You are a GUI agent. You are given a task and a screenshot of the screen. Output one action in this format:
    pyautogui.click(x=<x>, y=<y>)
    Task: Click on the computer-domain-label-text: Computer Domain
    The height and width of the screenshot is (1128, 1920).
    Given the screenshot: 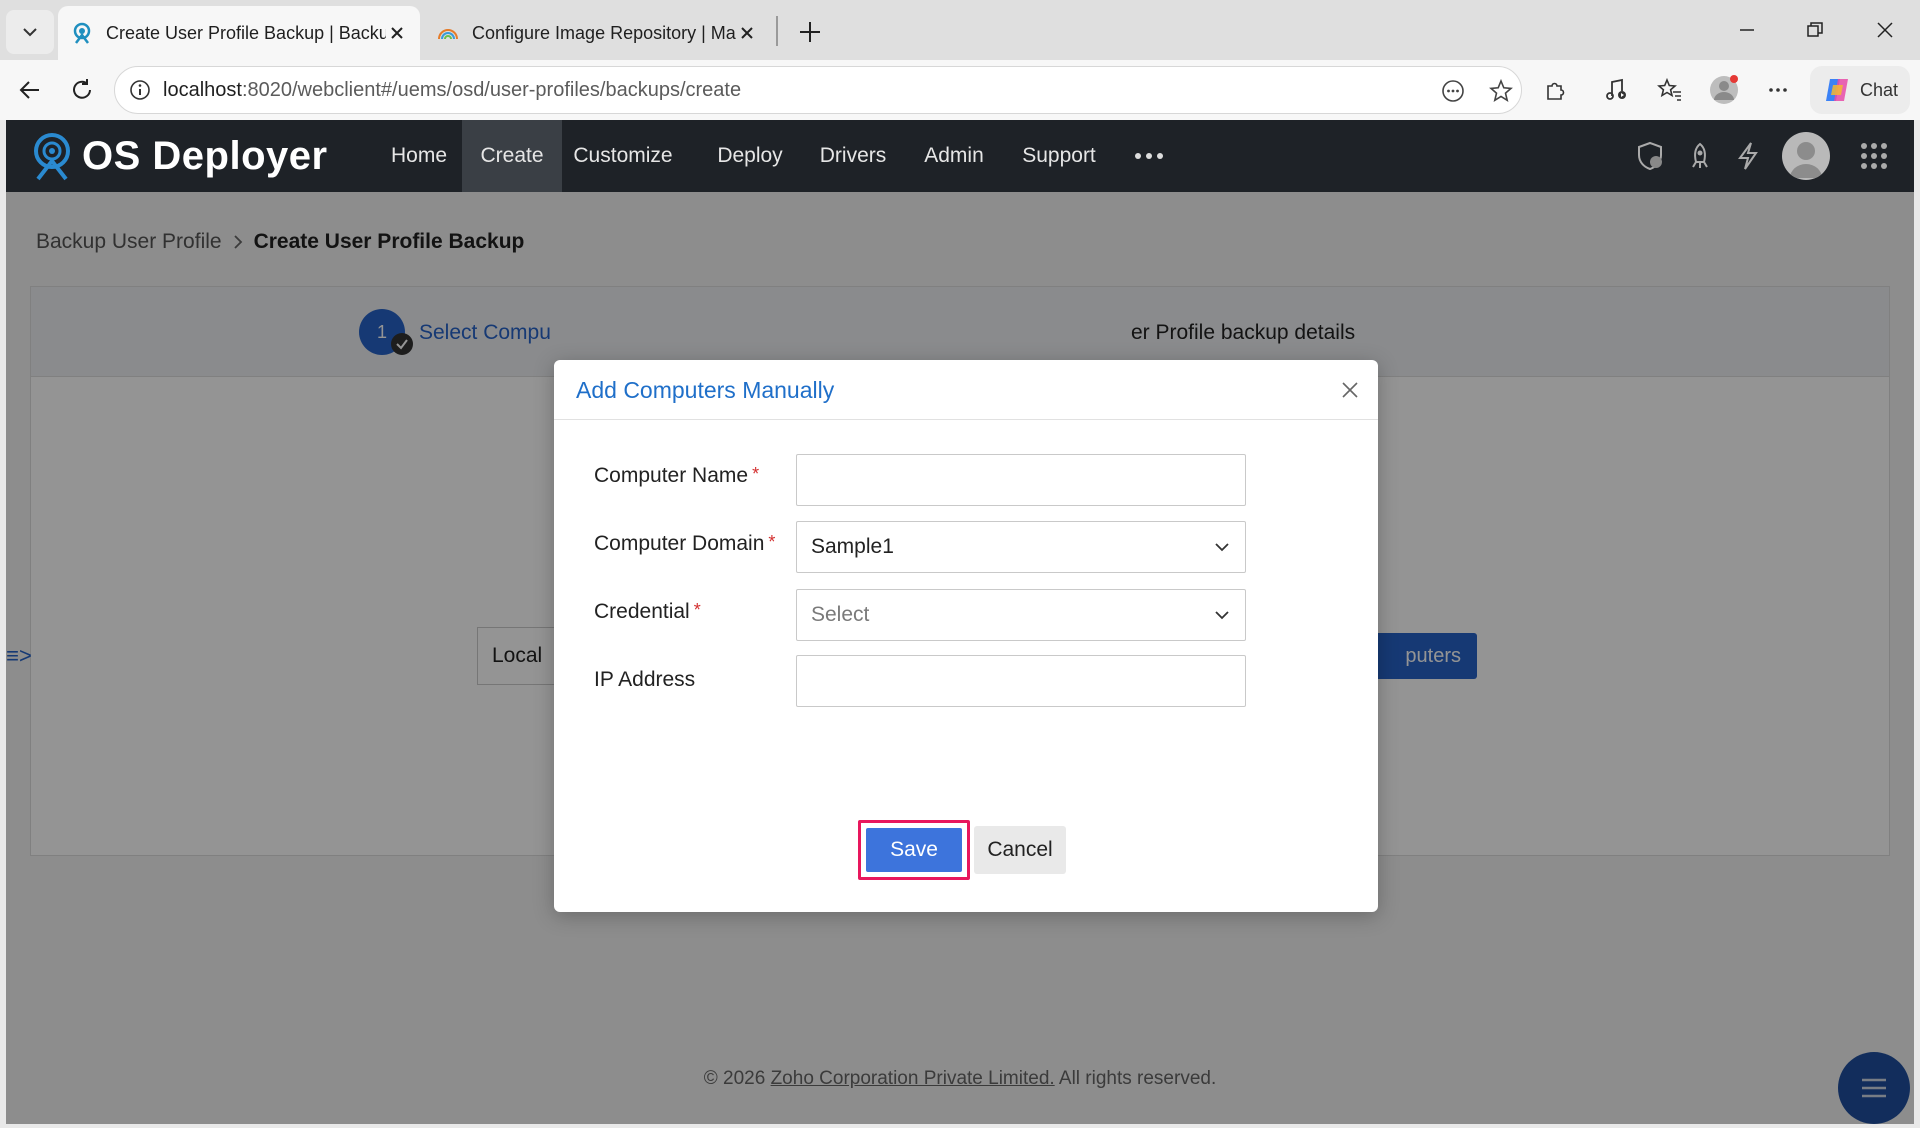 What is the action you would take?
    pyautogui.click(x=679, y=543)
    